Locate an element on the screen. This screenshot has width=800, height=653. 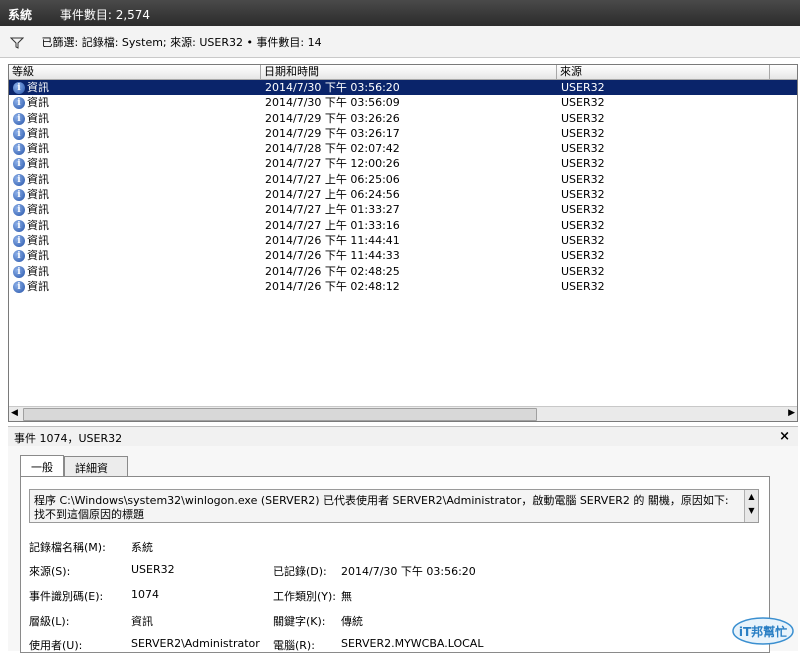
tab-general: 一般 is located at coordinates (42, 466).